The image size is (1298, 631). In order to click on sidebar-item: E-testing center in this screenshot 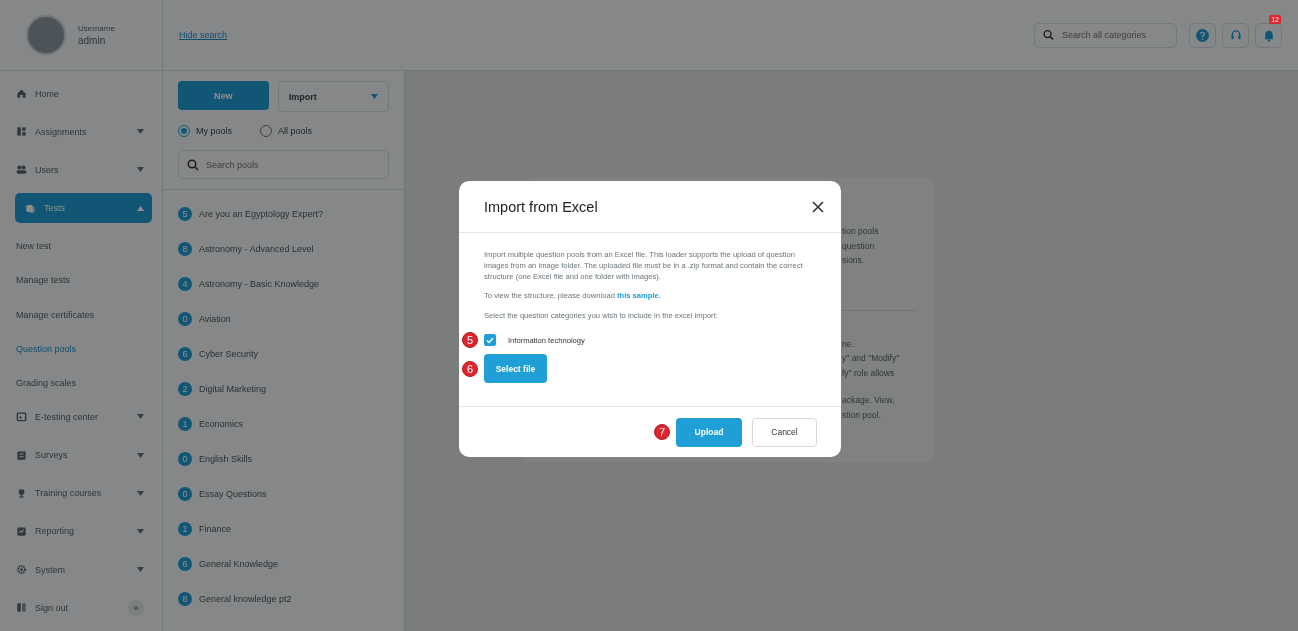, I will do `click(80, 417)`.